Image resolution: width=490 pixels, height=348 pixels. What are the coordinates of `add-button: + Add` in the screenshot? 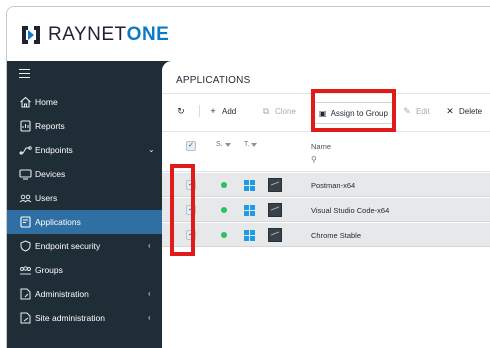 It's located at (222, 111).